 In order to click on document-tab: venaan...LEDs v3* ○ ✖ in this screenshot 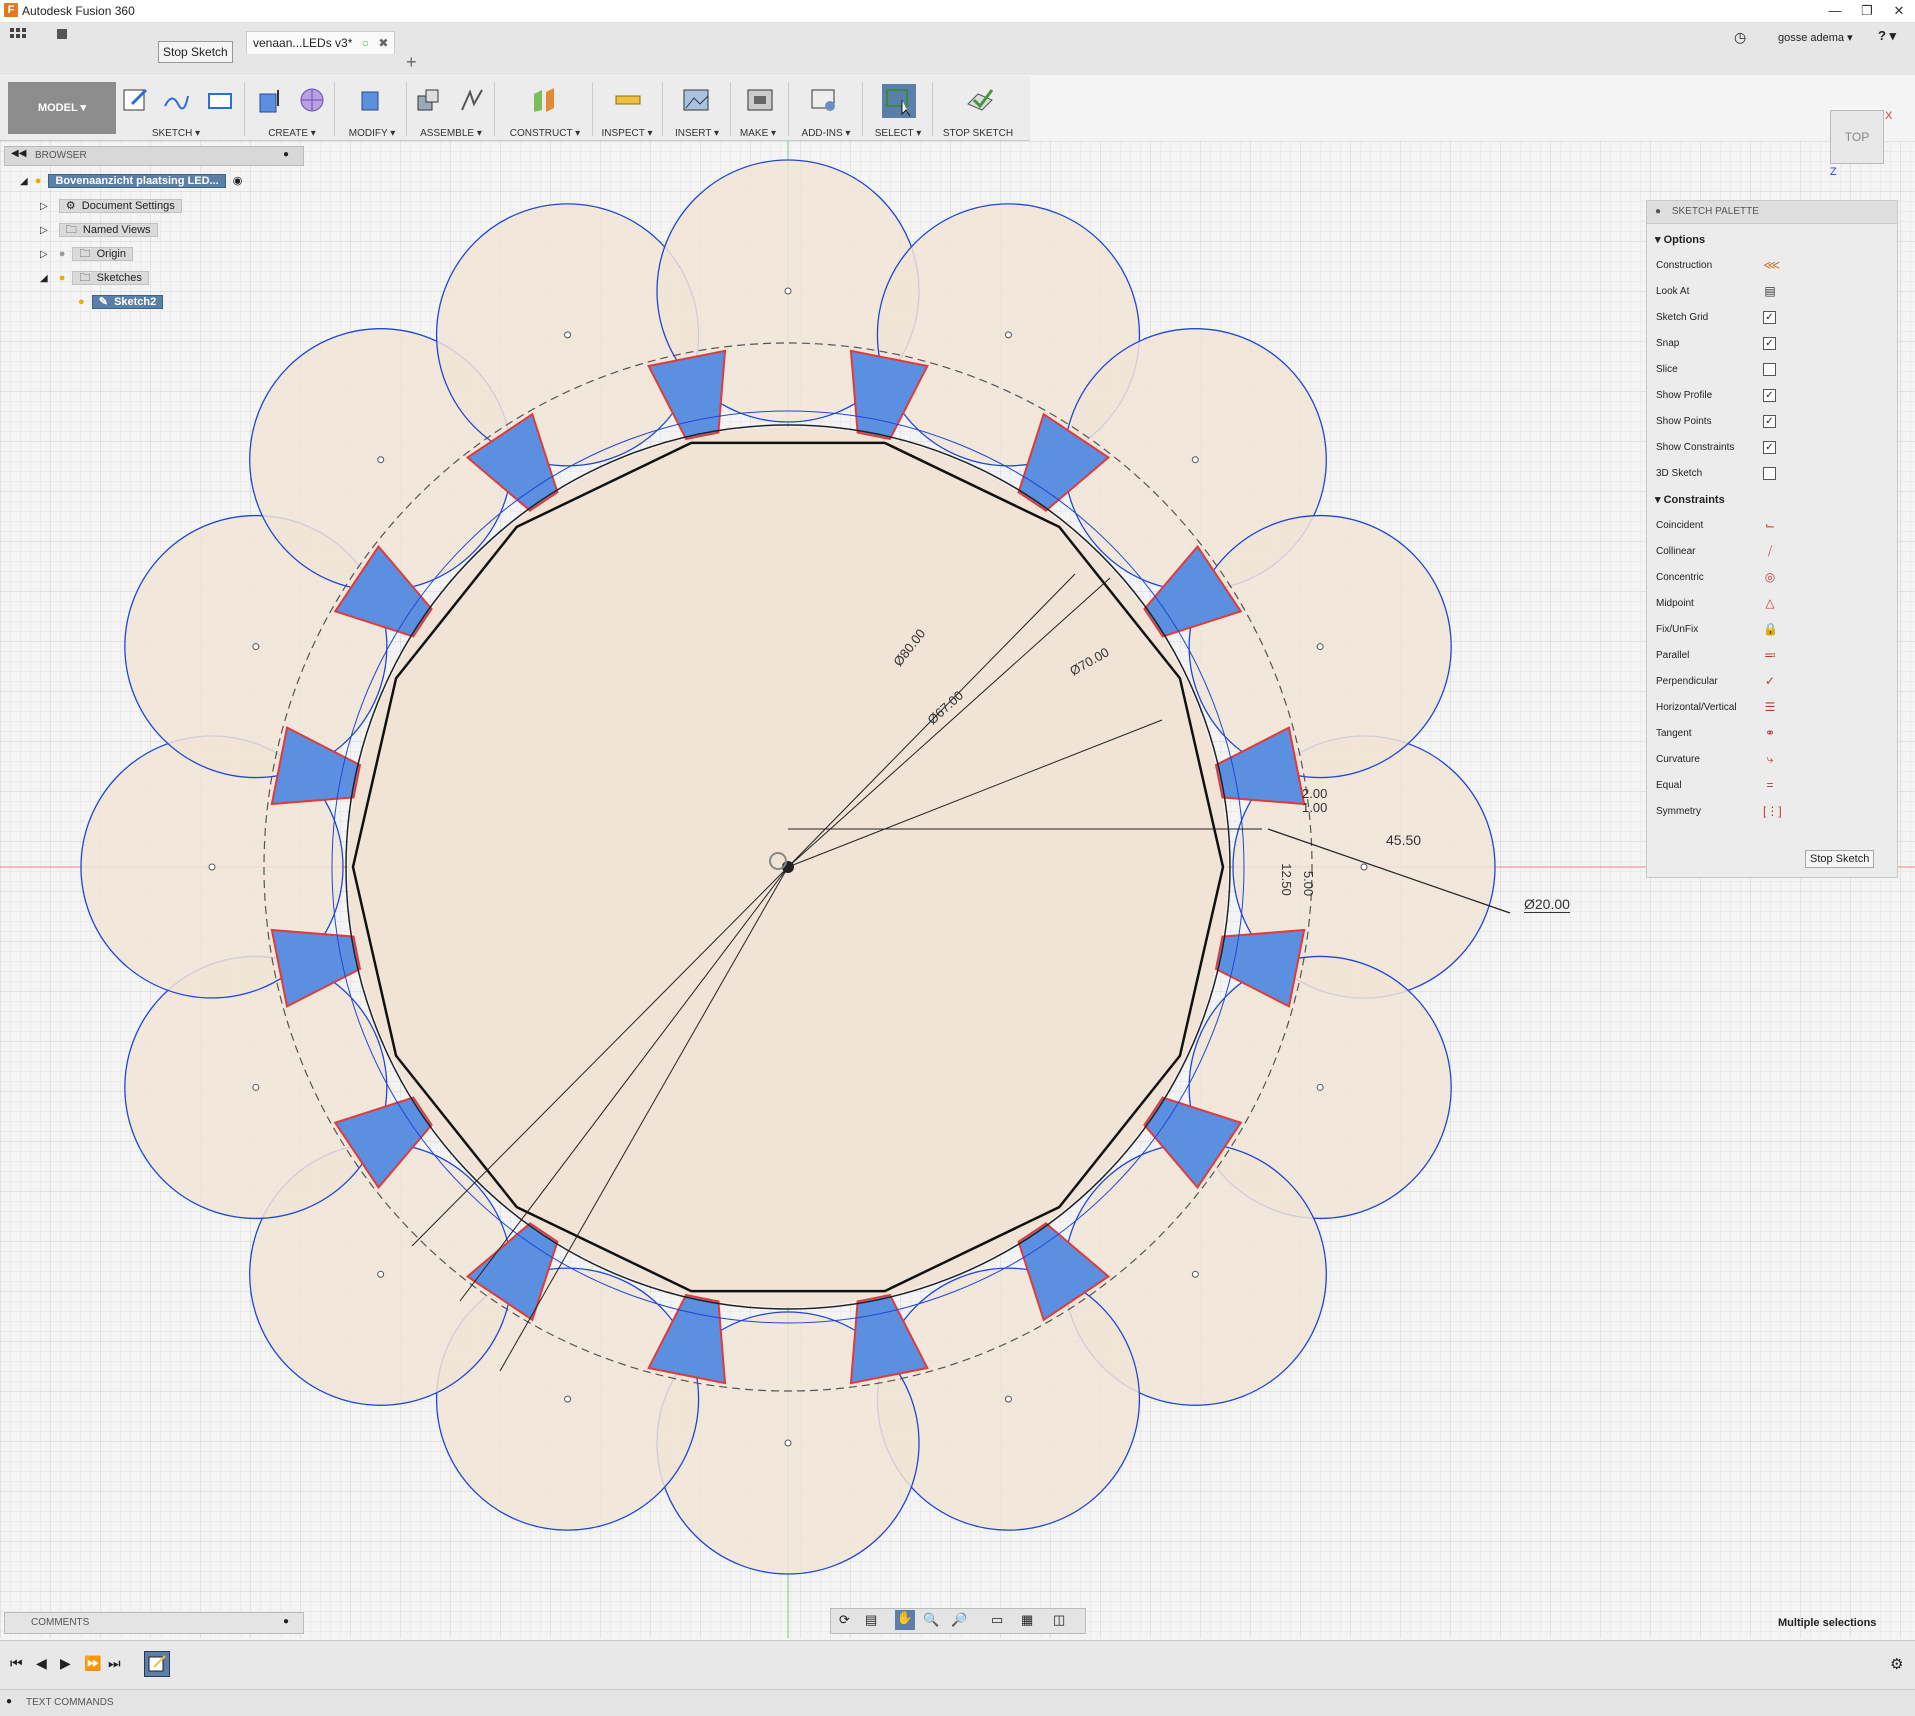, I will do `click(321, 42)`.